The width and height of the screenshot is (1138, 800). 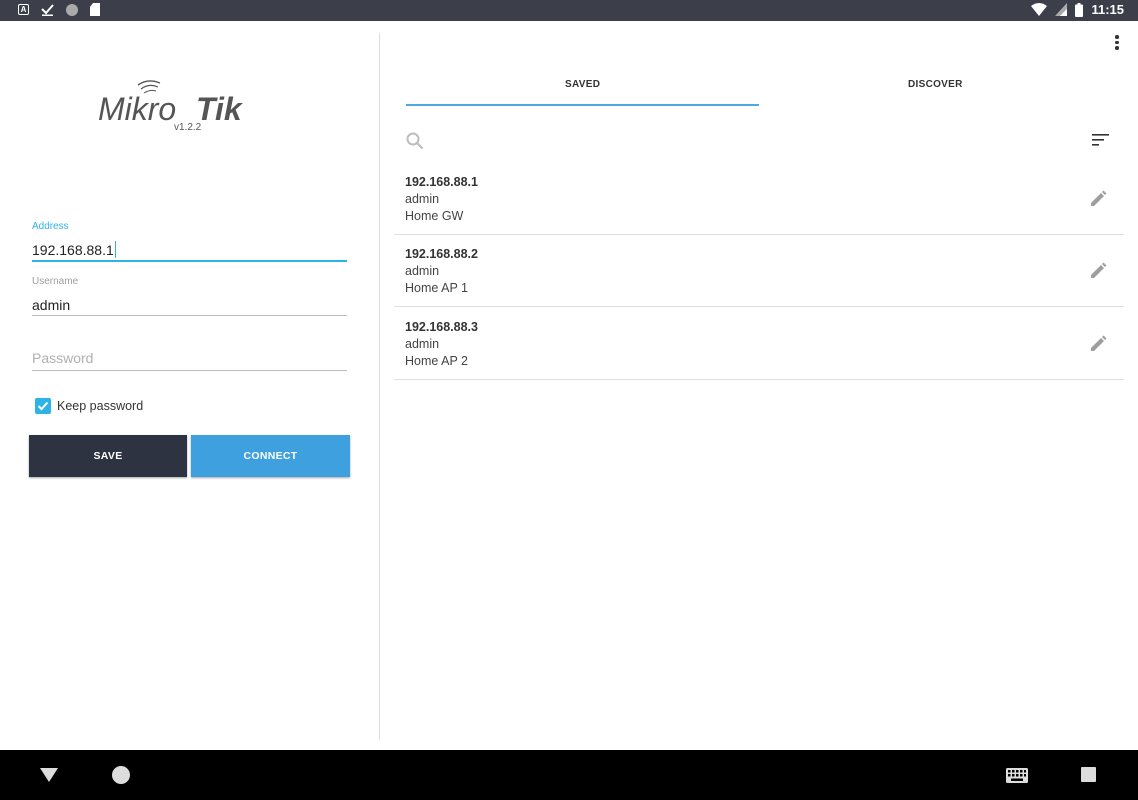 I want to click on navigation-bar, so click(x=569, y=775).